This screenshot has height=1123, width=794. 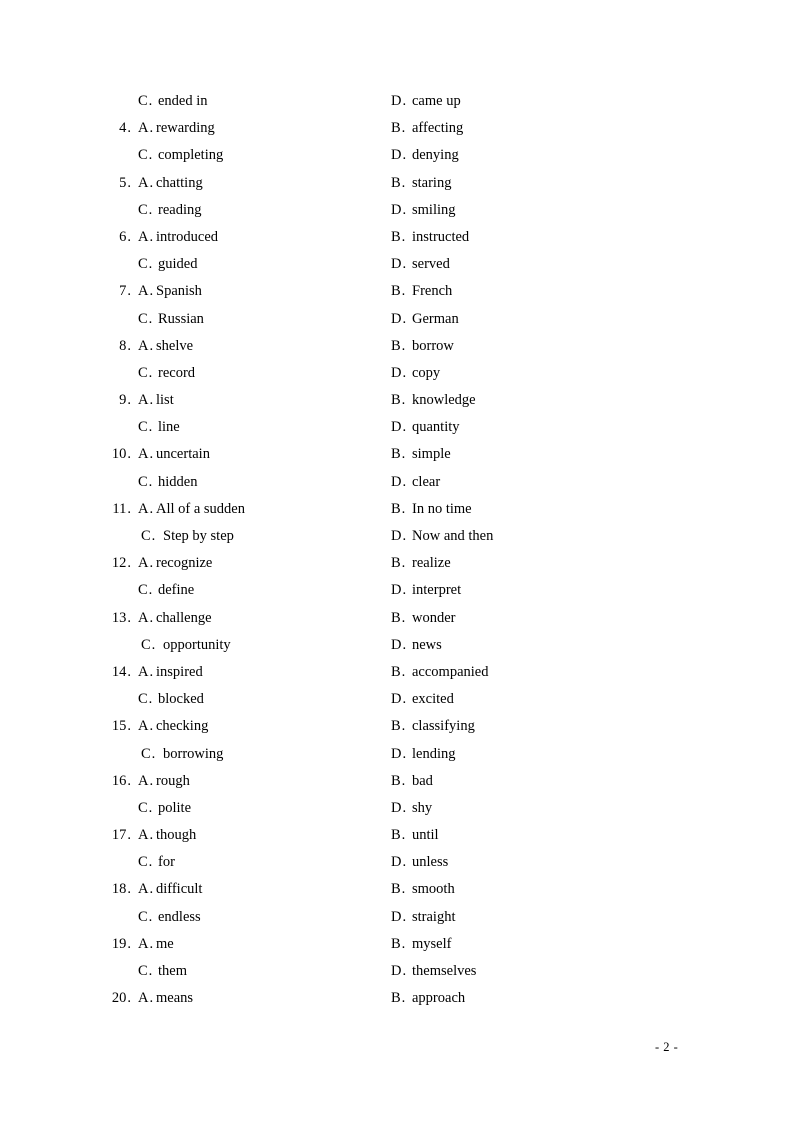 What do you see at coordinates (187, 237) in the screenshot?
I see `option-text-left: introduced` at bounding box center [187, 237].